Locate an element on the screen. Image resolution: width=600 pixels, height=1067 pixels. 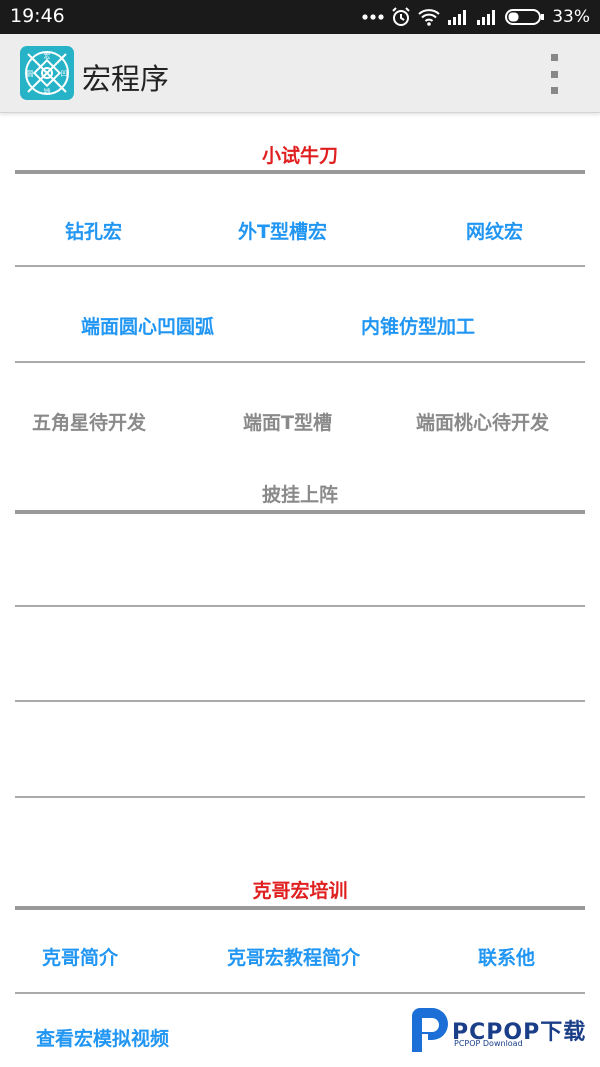
macro-tutorial-intro-button: 克哥宏教程简介 is located at coordinates (293, 956).